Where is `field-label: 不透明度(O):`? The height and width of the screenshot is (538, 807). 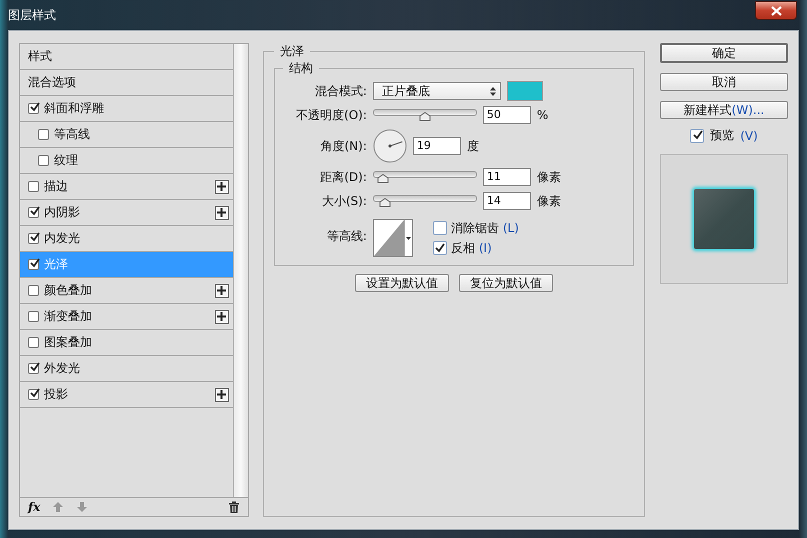 field-label: 不透明度(O): is located at coordinates (331, 115).